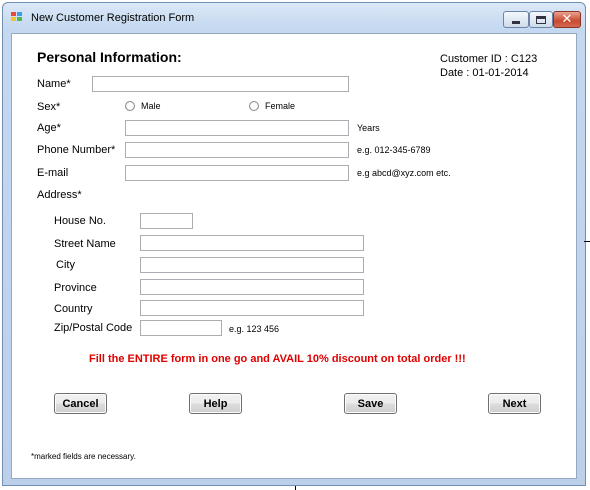 This screenshot has width=590, height=490. What do you see at coordinates (394, 150) in the screenshot?
I see `phone-hint: e.g. 012-345-6789` at bounding box center [394, 150].